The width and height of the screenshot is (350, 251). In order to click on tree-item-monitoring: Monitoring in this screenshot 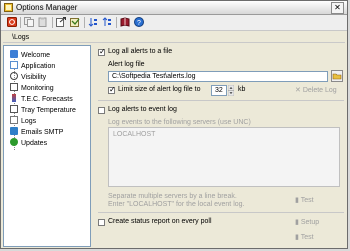, I will do `click(32, 87)`.